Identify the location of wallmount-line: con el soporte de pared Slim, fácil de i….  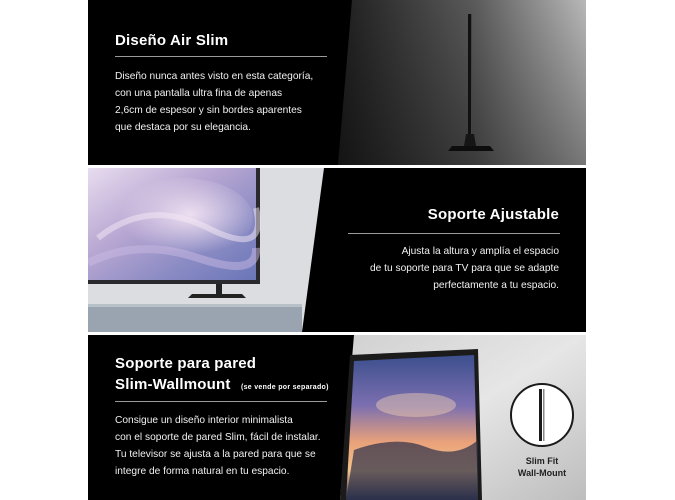
(218, 437).